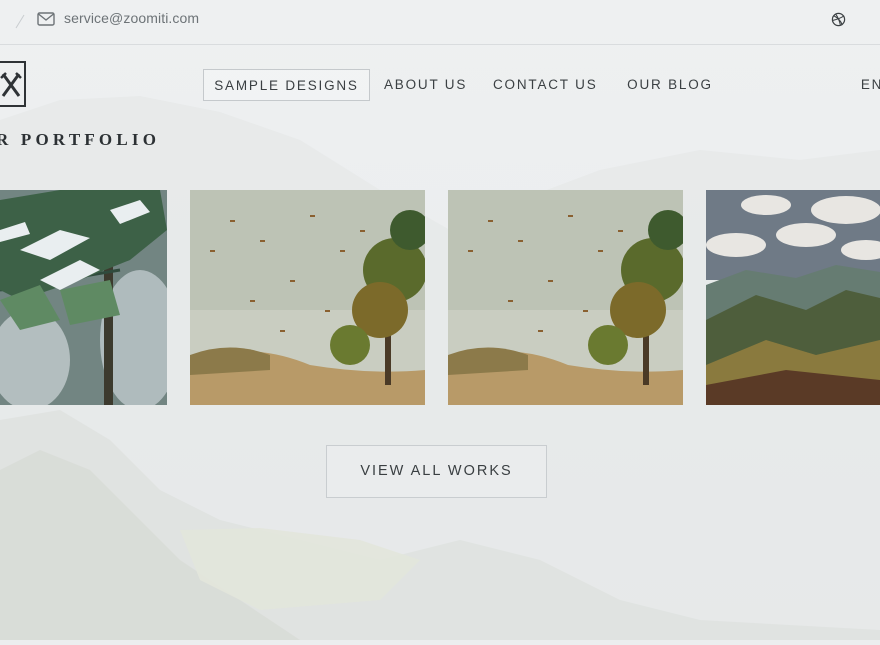  Describe the element at coordinates (838, 19) in the screenshot. I see `dribbble-icon` at that location.